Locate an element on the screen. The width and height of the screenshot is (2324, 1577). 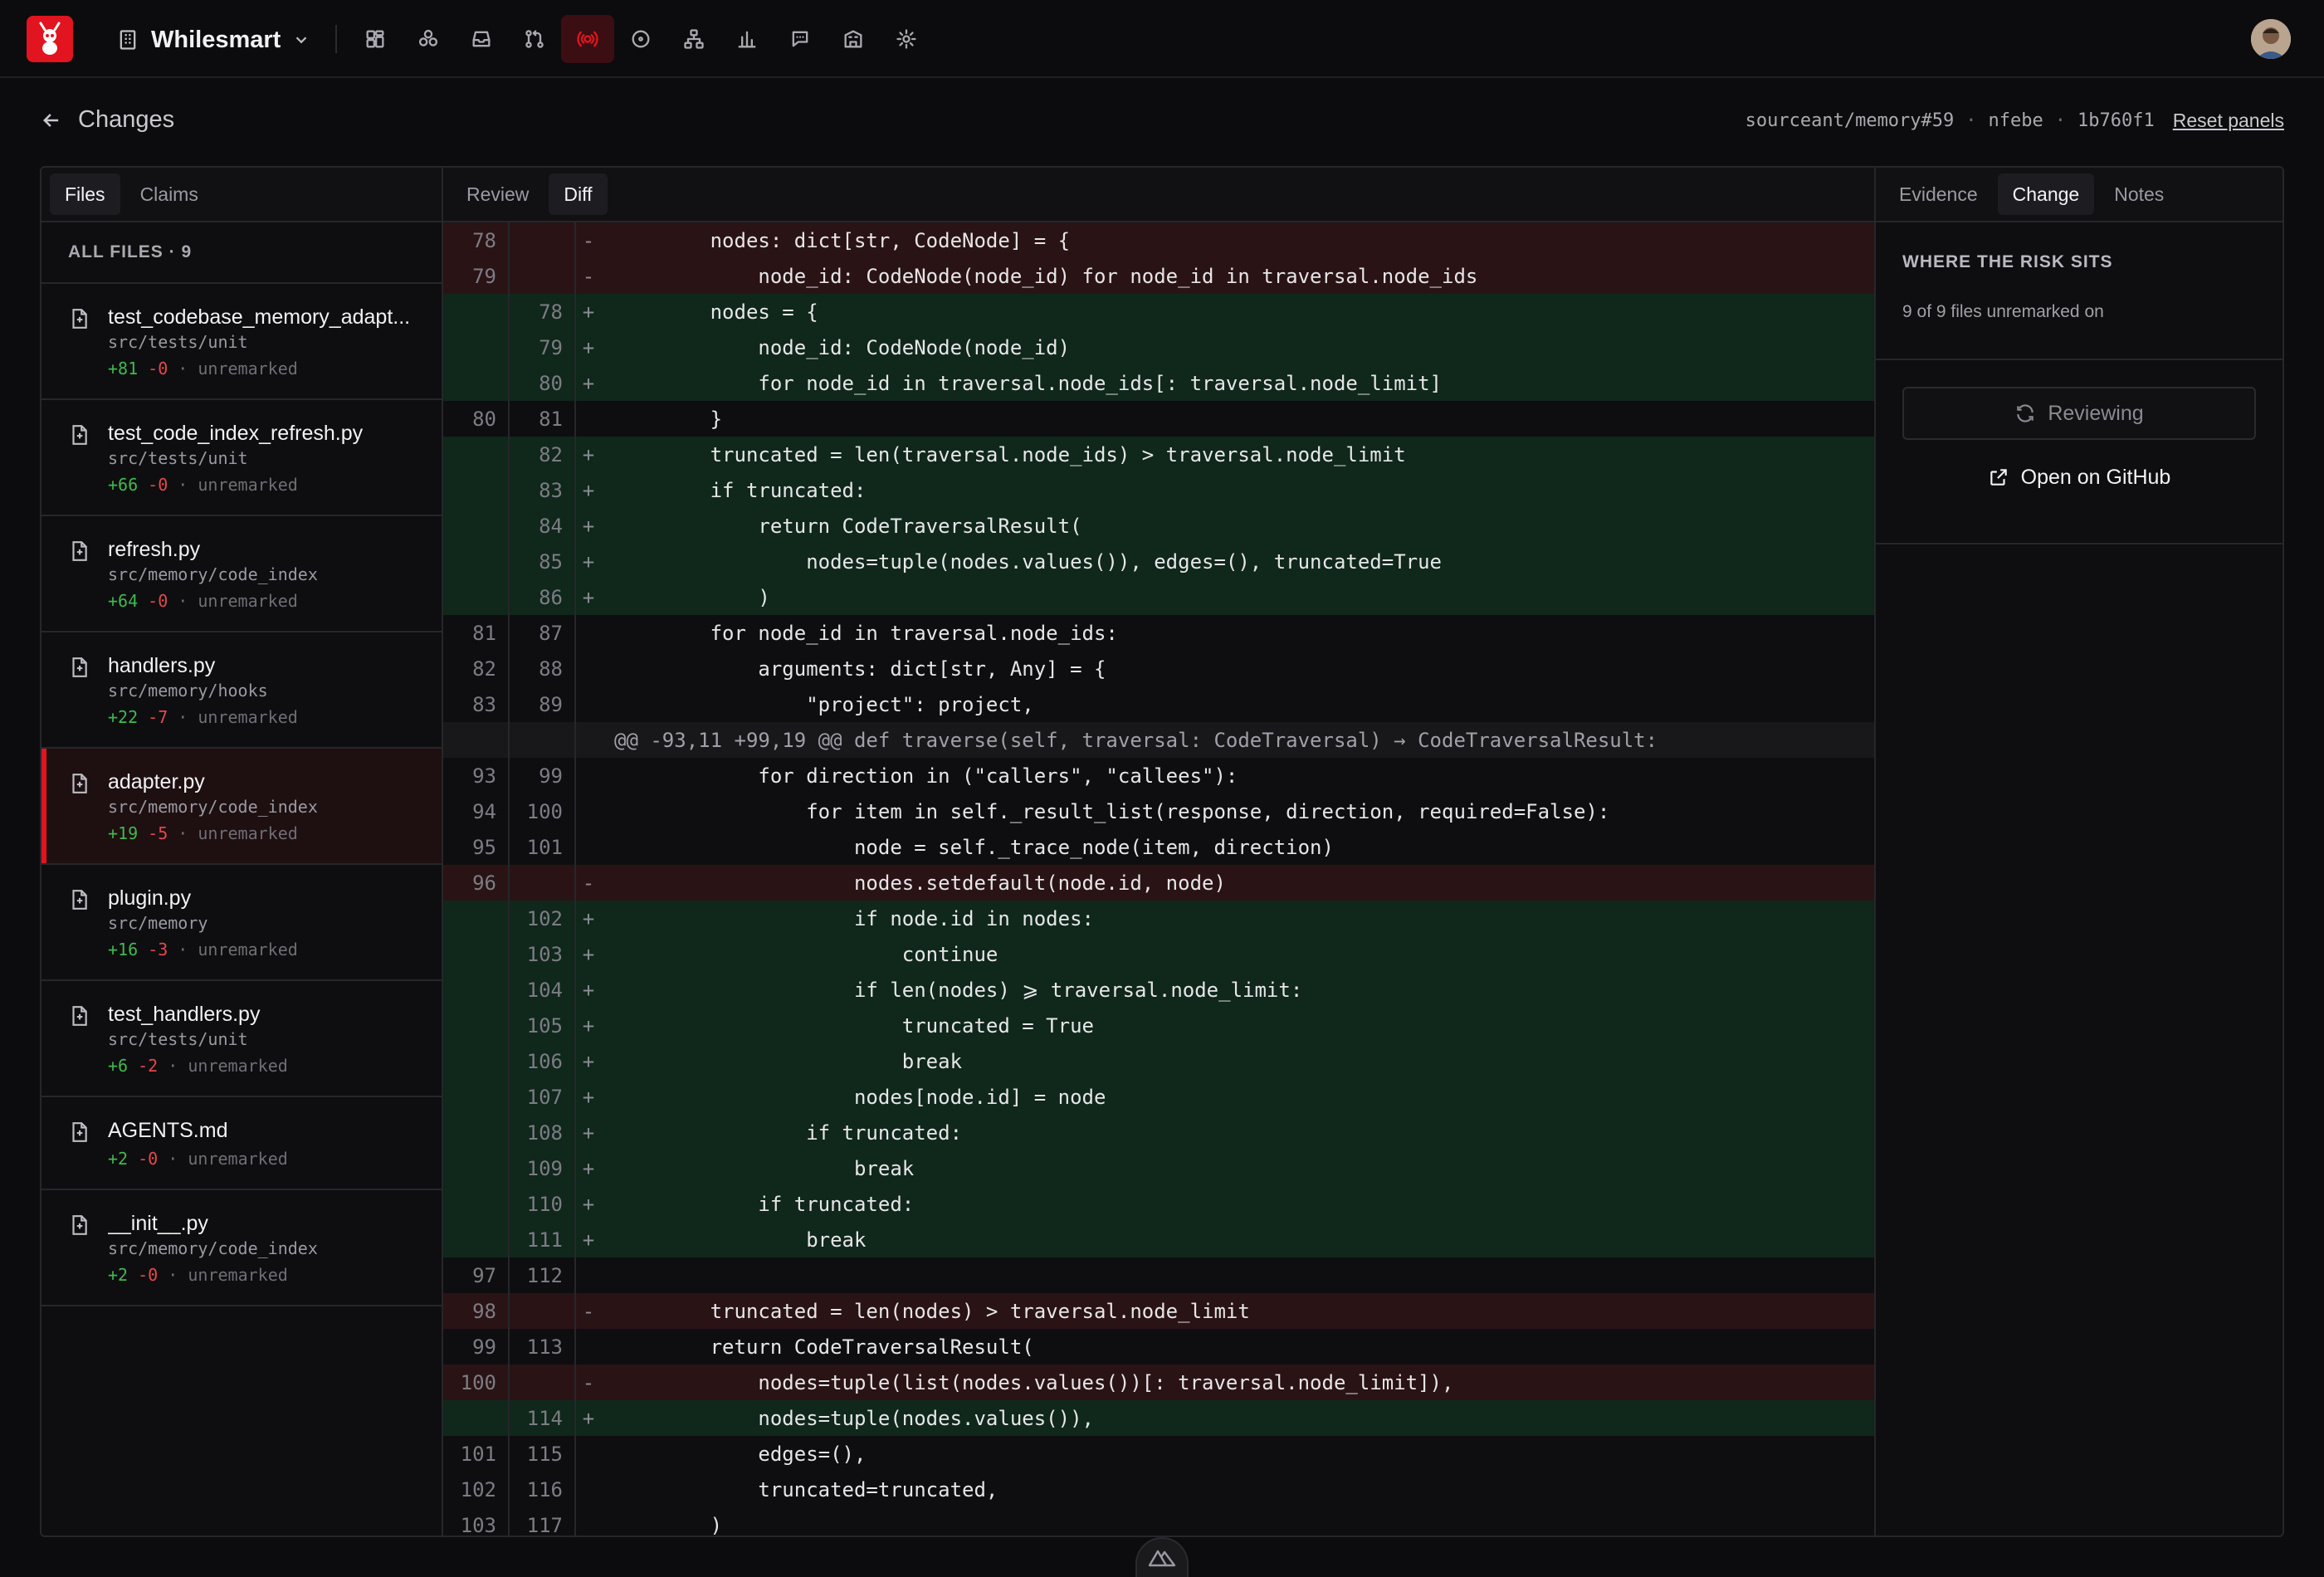
file-list-item: plugin.py src/memory +16 -3 · unremarked is located at coordinates (242, 923).